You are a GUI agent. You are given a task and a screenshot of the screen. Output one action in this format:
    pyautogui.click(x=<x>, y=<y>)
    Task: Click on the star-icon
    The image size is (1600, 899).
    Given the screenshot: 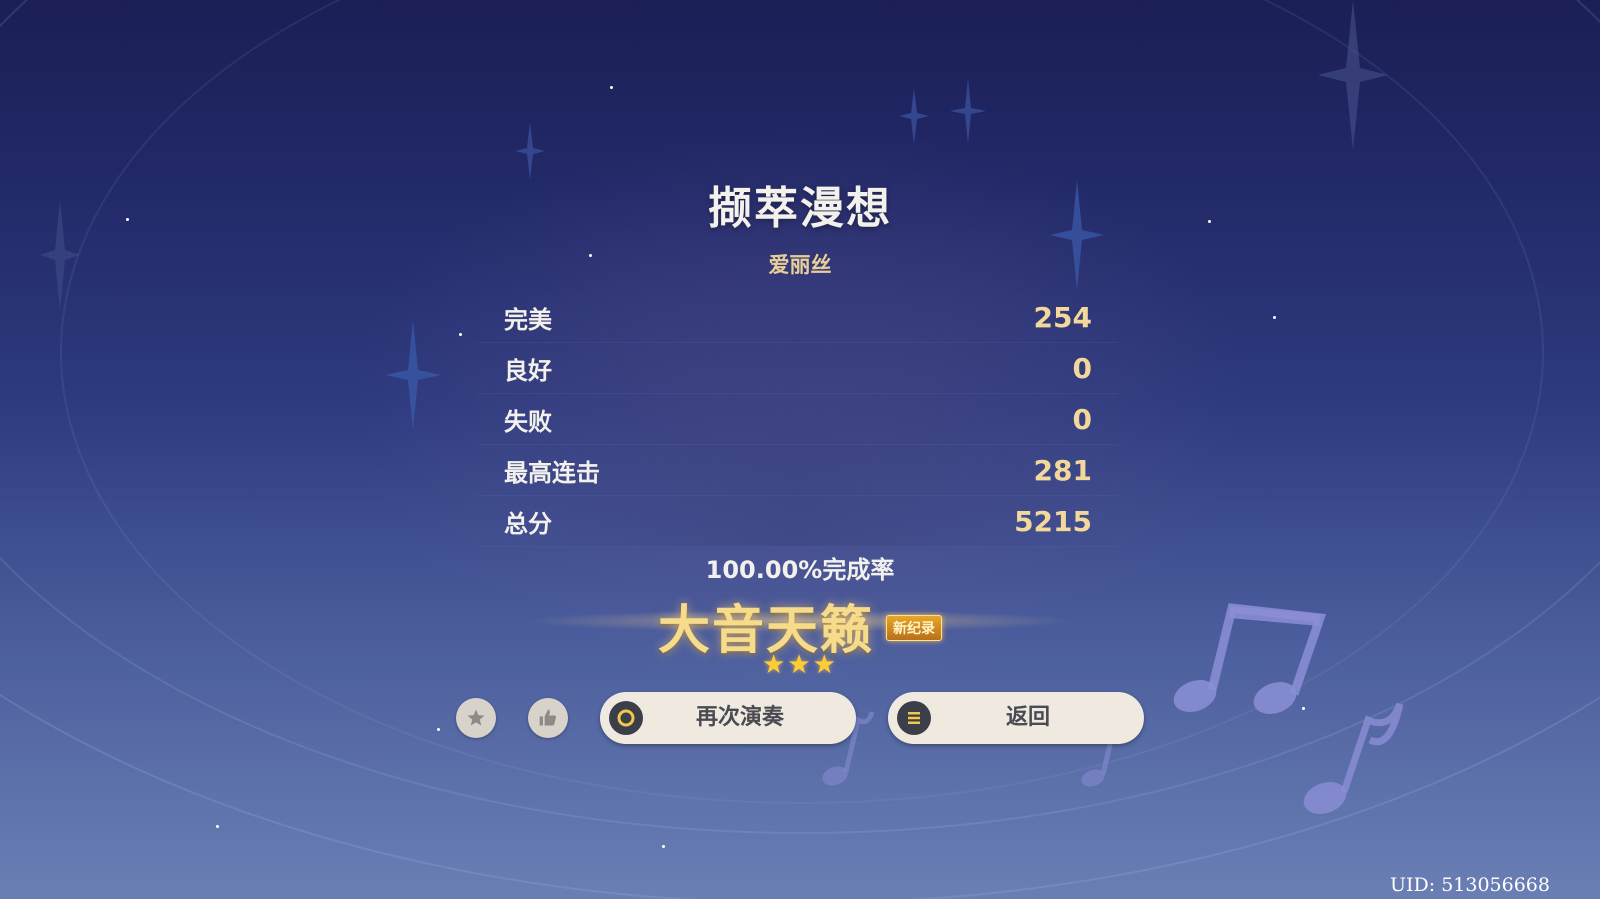 What is the action you would take?
    pyautogui.click(x=476, y=717)
    